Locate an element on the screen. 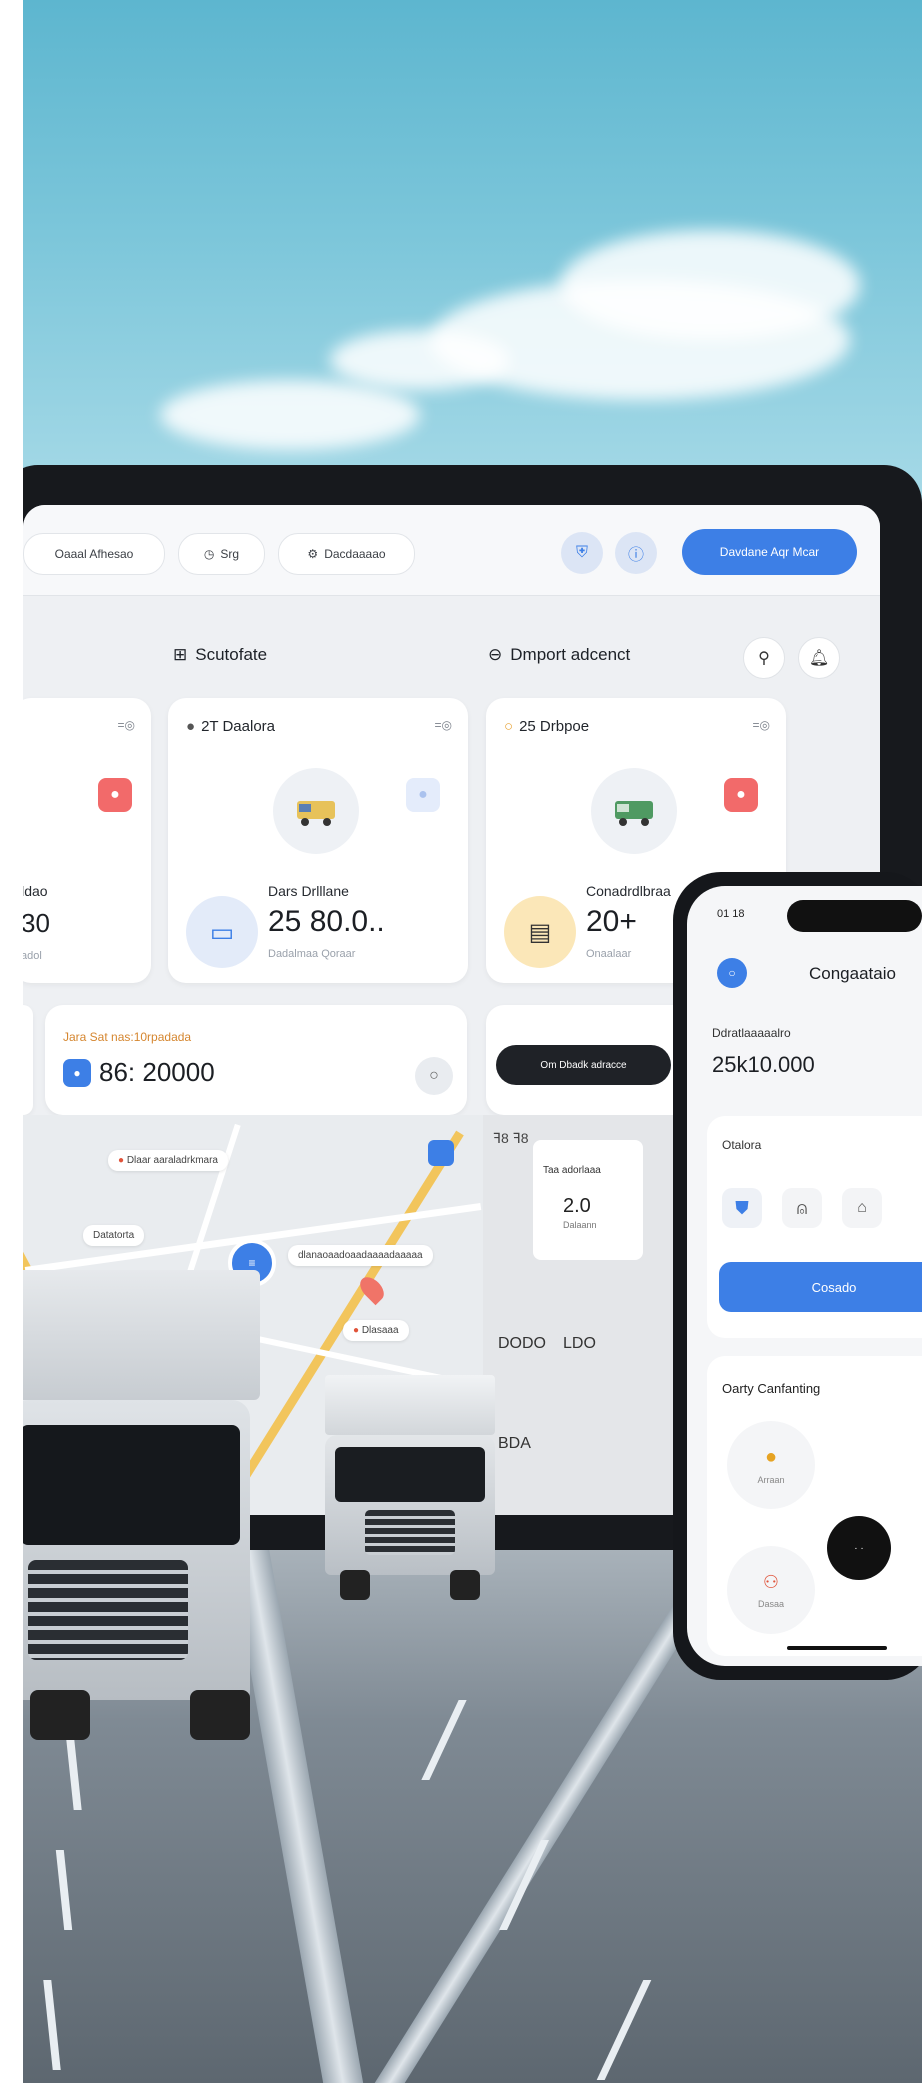 This screenshot has width=922, height=2083. info-icon: ⓘ is located at coordinates (635, 555).